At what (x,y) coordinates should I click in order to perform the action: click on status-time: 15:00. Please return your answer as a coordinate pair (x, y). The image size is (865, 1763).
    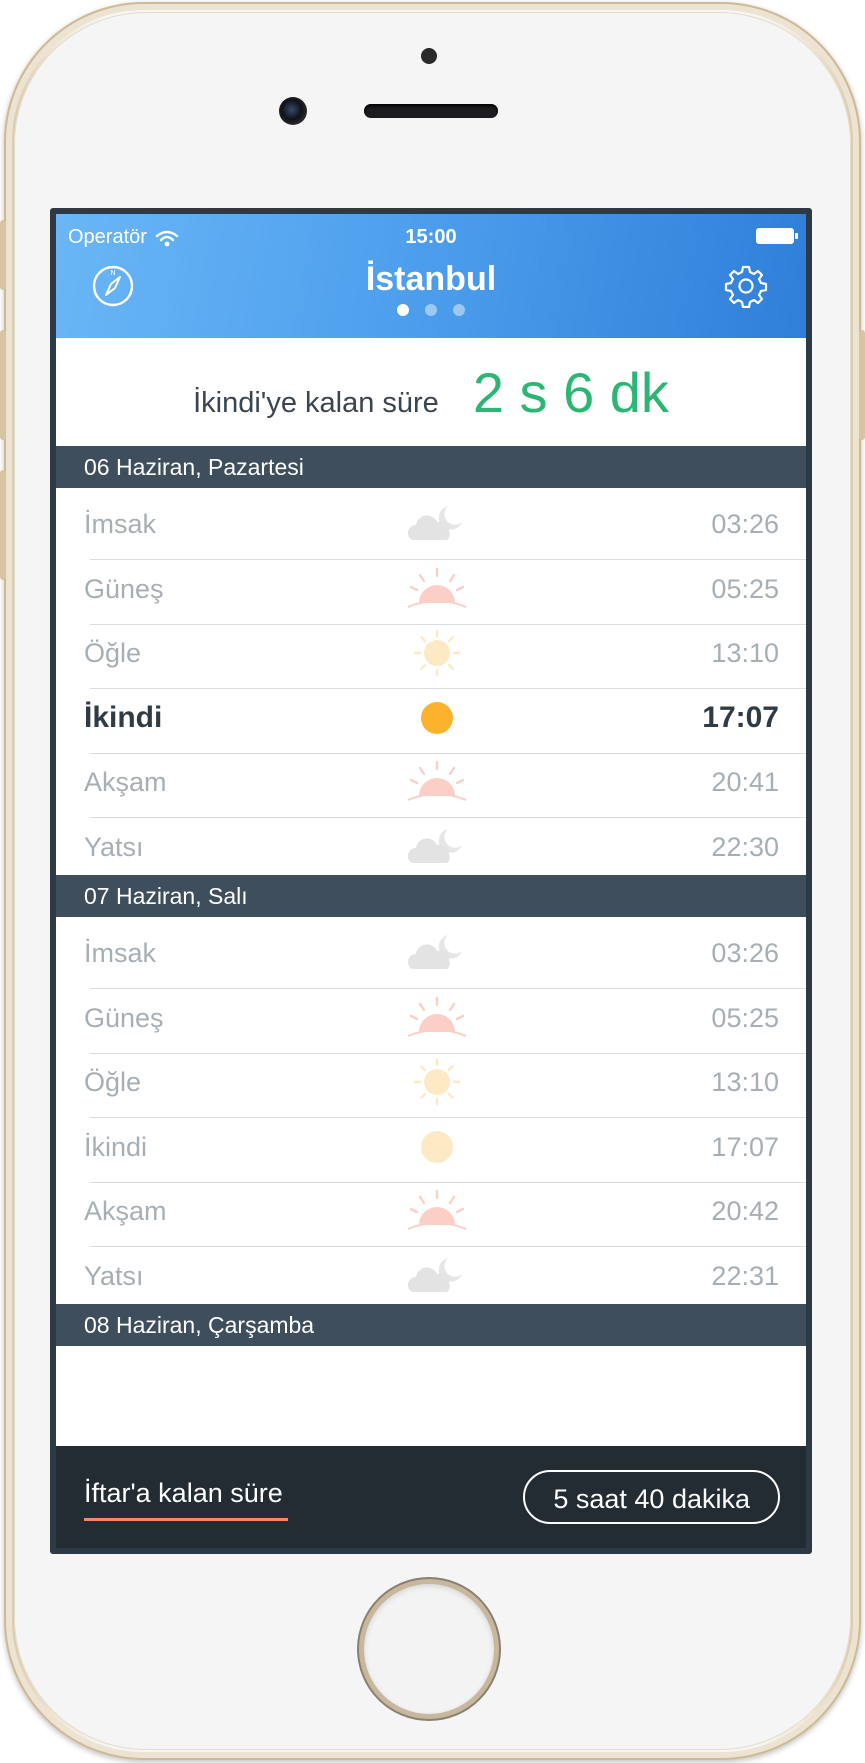
    Looking at the image, I should click on (431, 237).